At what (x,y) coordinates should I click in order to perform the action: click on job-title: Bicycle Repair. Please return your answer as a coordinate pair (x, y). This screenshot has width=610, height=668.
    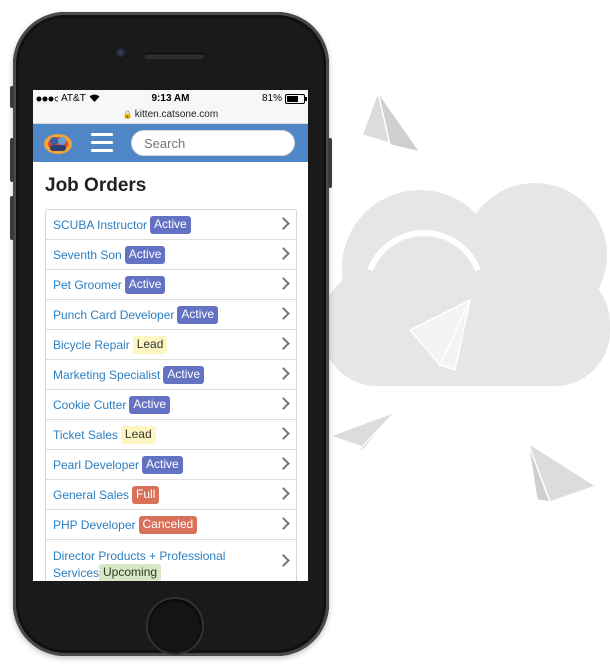
    Looking at the image, I should click on (91, 345).